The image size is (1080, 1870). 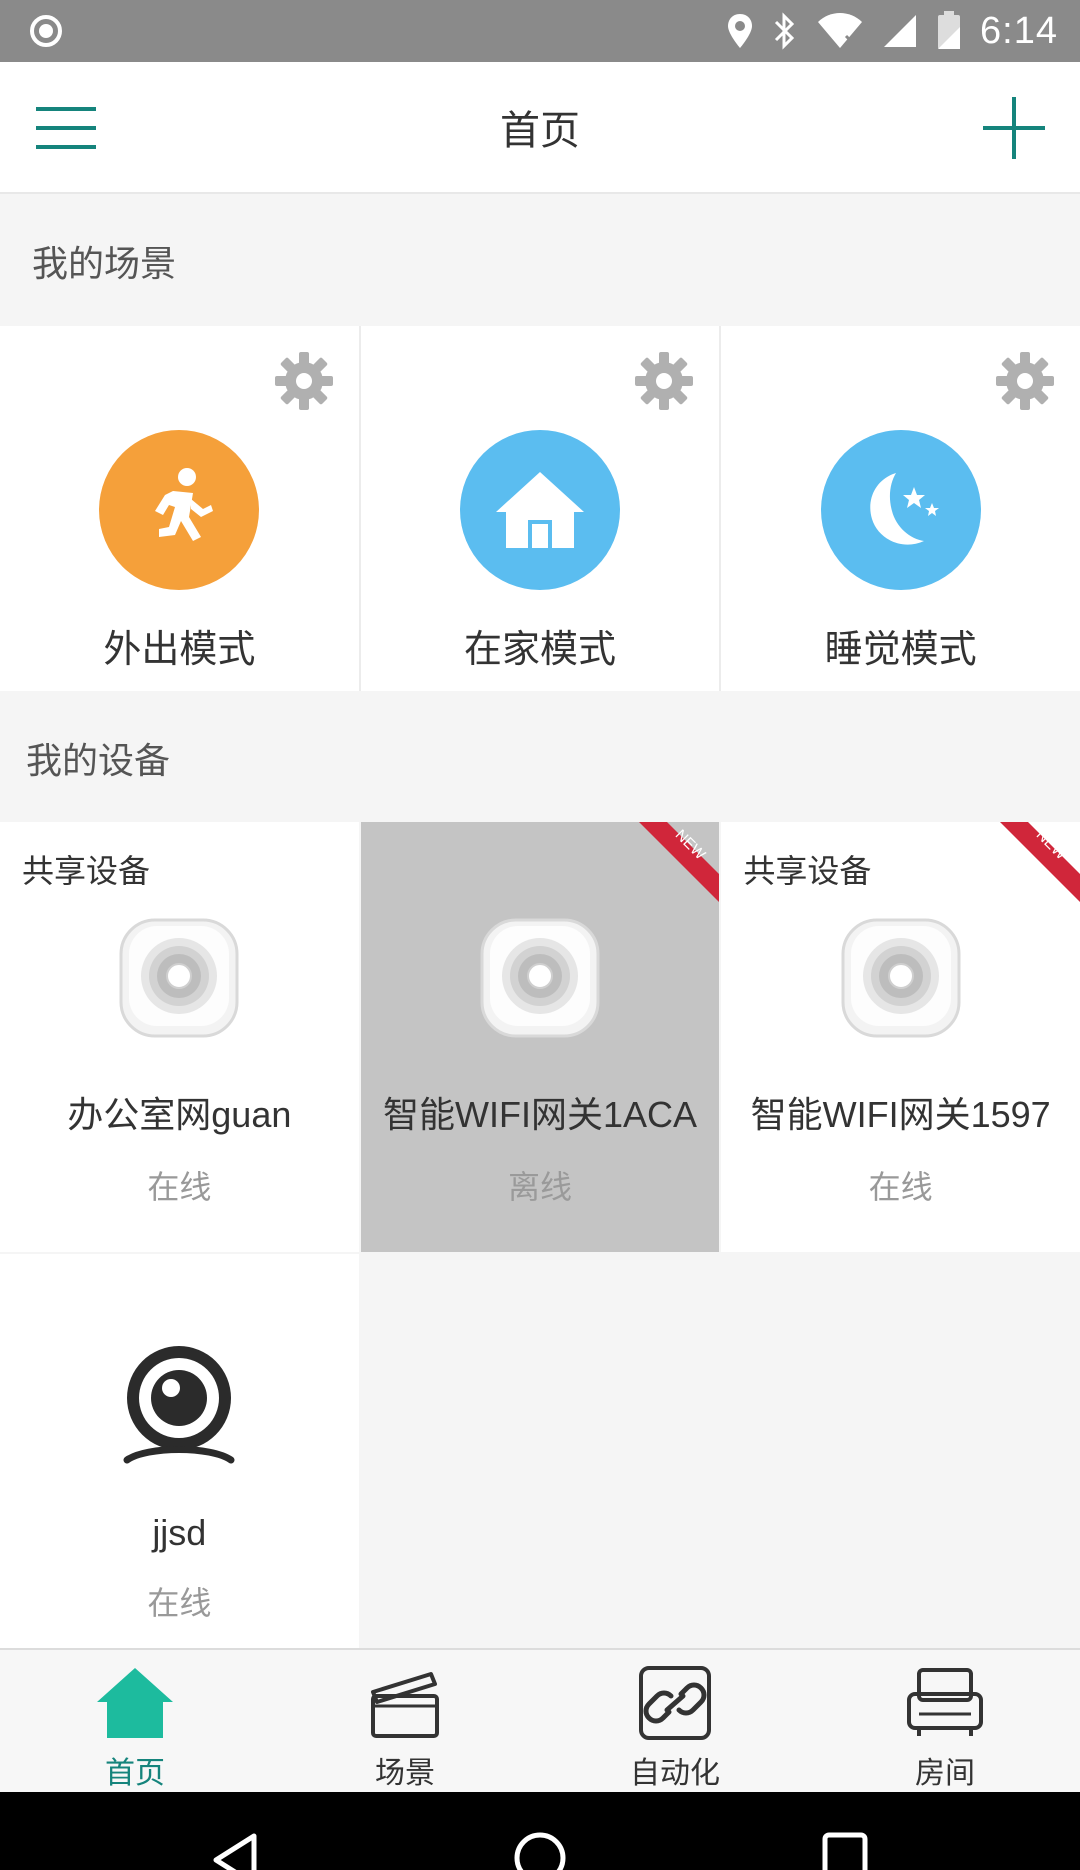 I want to click on bottom-nav: 首页 场景 自动化 房间, so click(x=540, y=1720).